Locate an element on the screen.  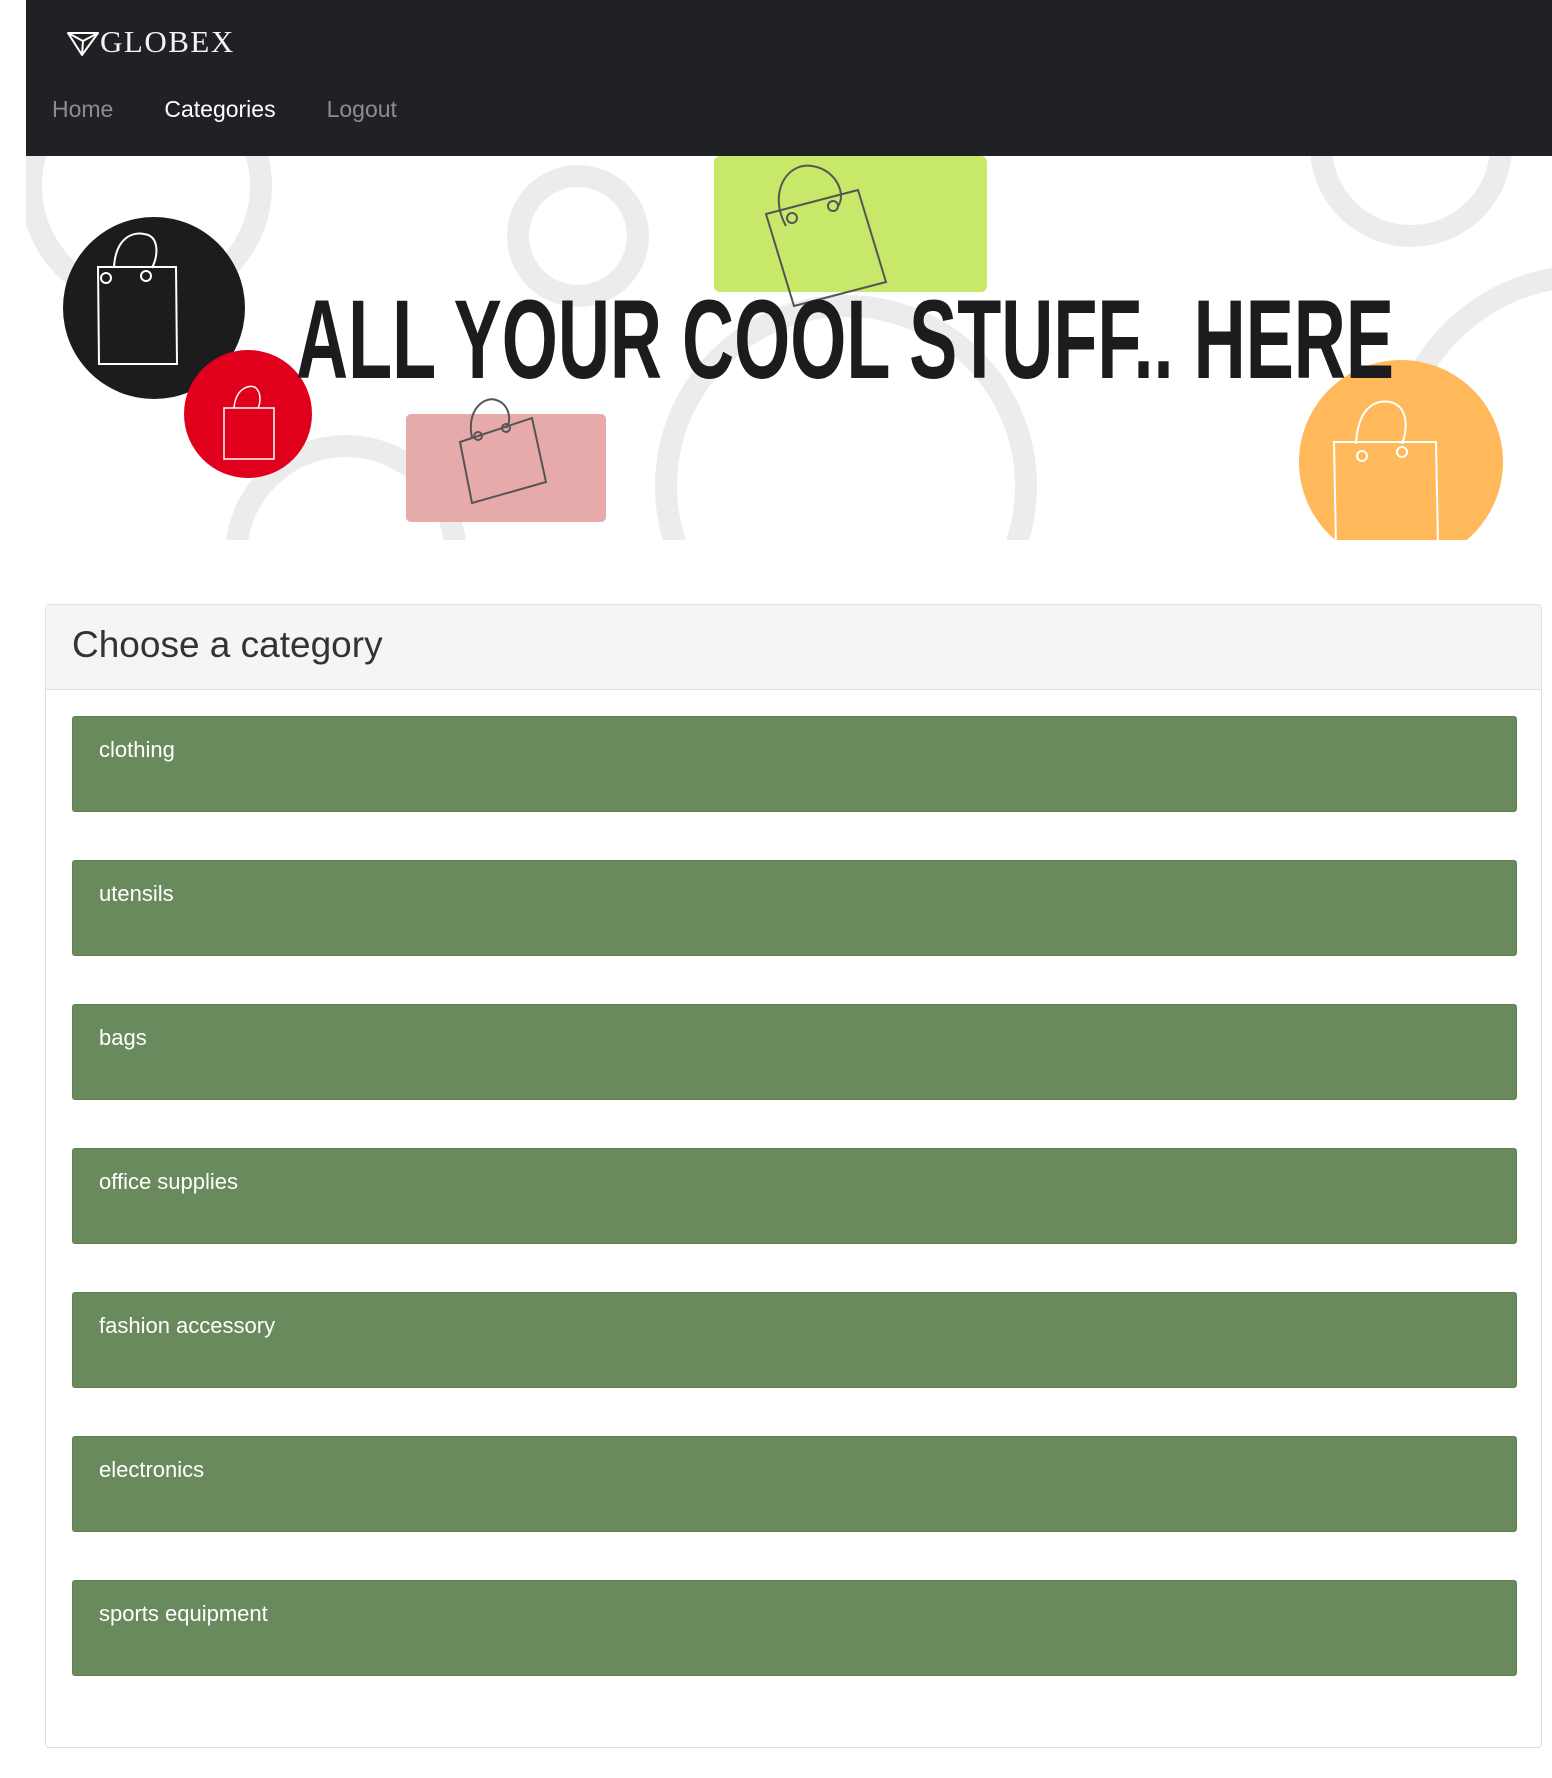
paper-plane-icon is located at coordinates (83, 44).